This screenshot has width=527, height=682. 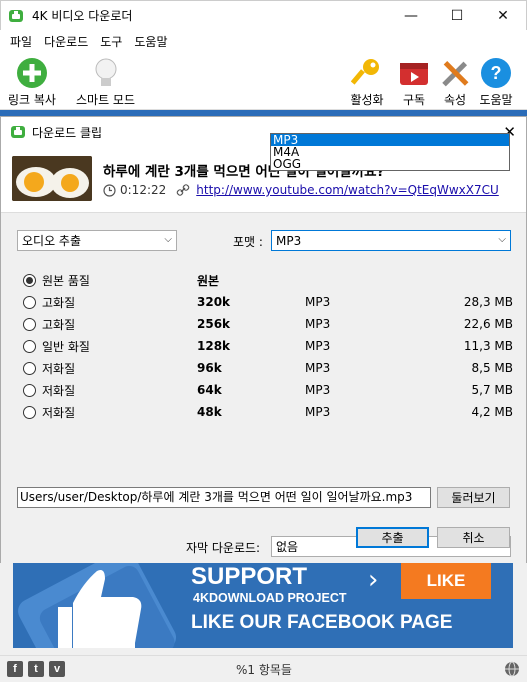 What do you see at coordinates (66, 280) in the screenshot?
I see `quality-name: 원본 품질` at bounding box center [66, 280].